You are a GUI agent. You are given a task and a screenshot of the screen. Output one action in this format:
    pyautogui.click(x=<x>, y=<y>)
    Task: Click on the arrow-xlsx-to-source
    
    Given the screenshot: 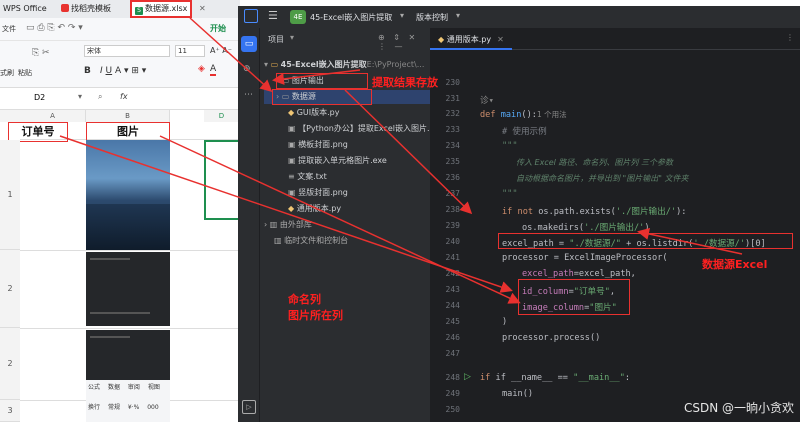 What is the action you would take?
    pyautogui.click(x=231, y=55)
    